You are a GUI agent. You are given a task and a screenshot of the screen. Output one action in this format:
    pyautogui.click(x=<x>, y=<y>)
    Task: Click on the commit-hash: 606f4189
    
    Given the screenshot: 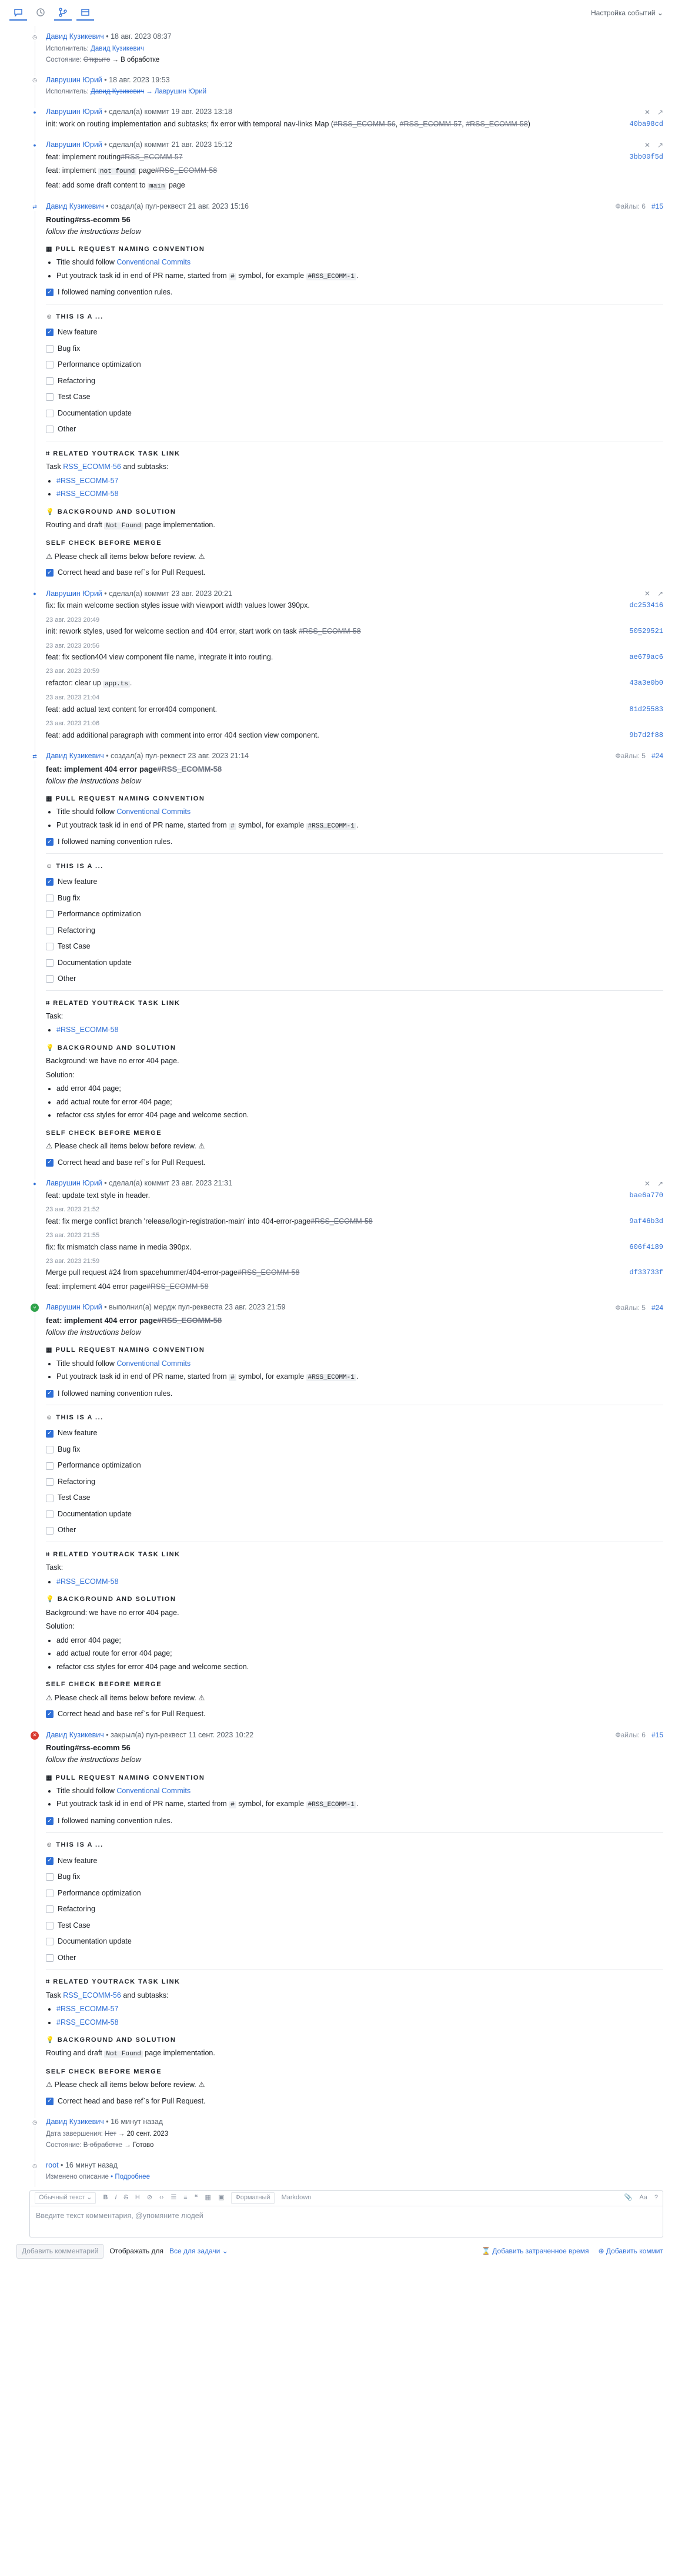 What is the action you would take?
    pyautogui.click(x=646, y=1247)
    